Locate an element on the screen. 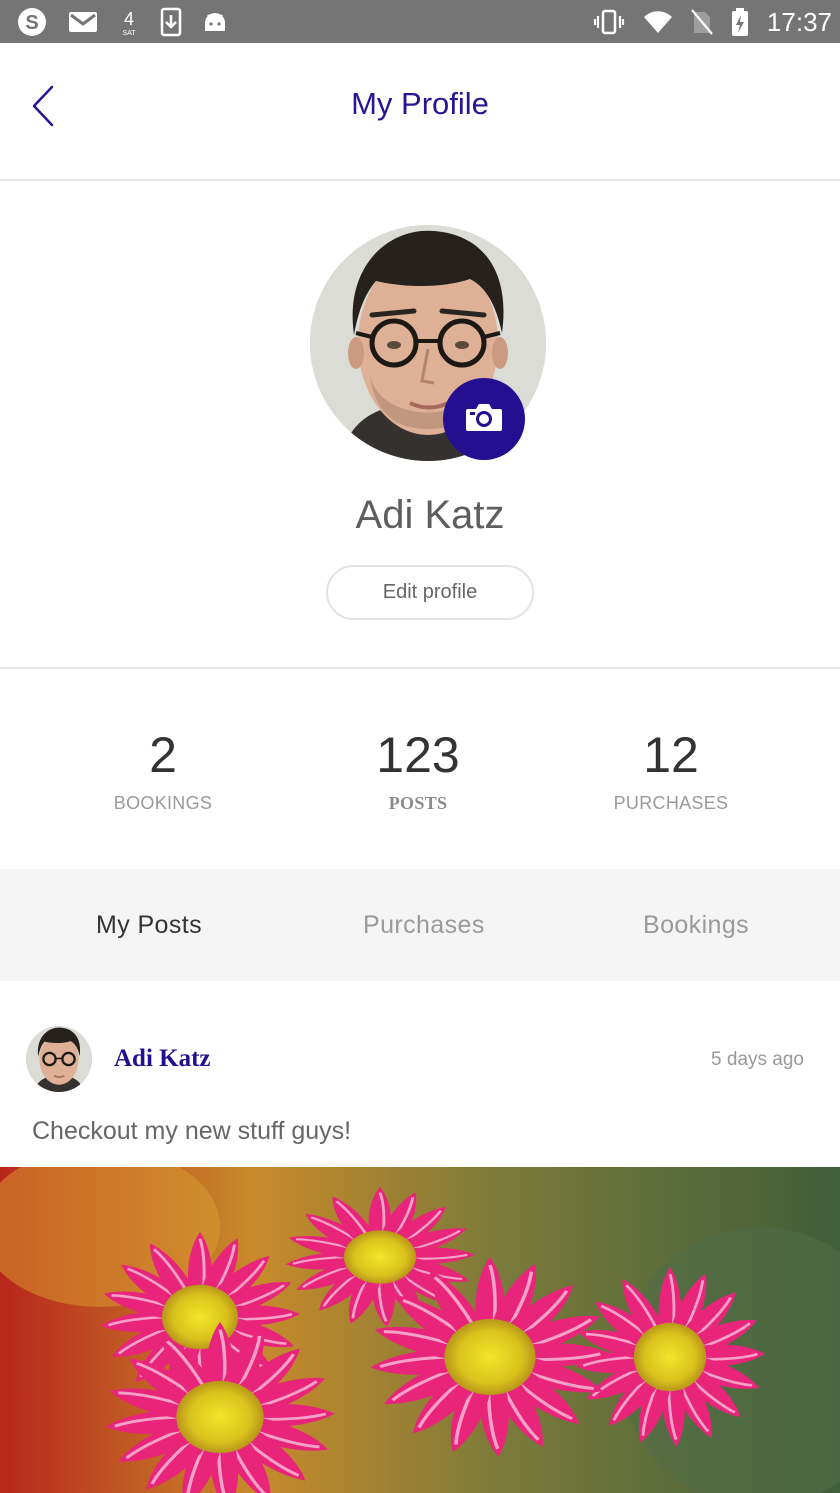 This screenshot has height=1493, width=840. stat-value: 12 is located at coordinates (671, 755).